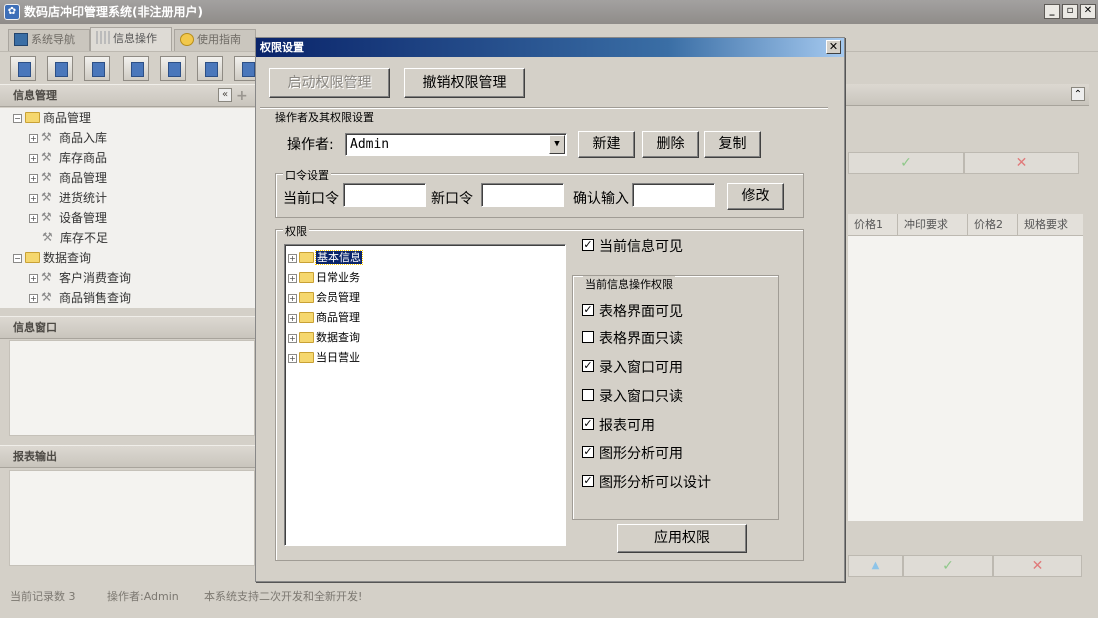 This screenshot has width=1098, height=618. Describe the element at coordinates (23, 68) in the screenshot. I see `search-tool-button` at that location.